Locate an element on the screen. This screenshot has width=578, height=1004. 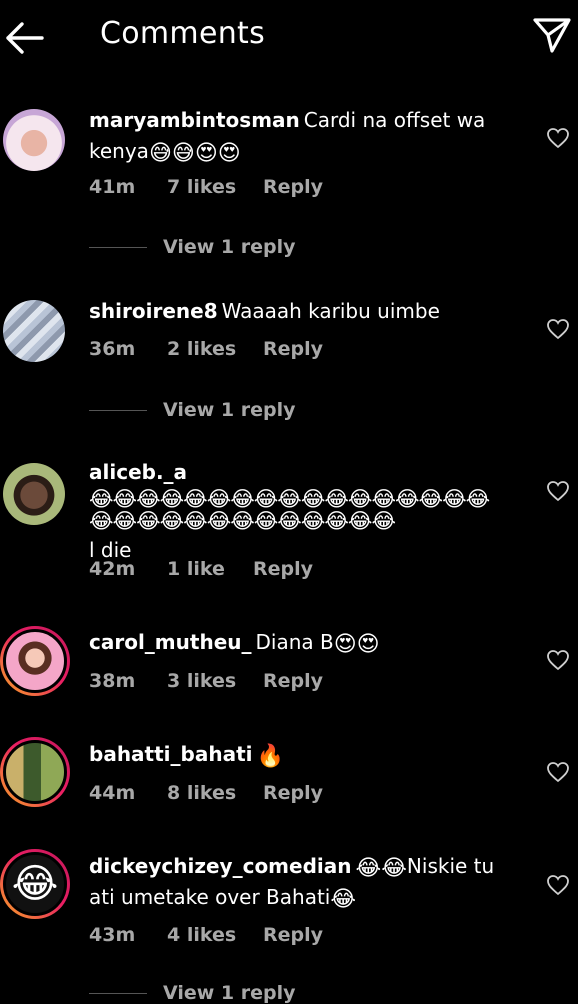
comment-emoji: 😂 is located at coordinates (343, 899).